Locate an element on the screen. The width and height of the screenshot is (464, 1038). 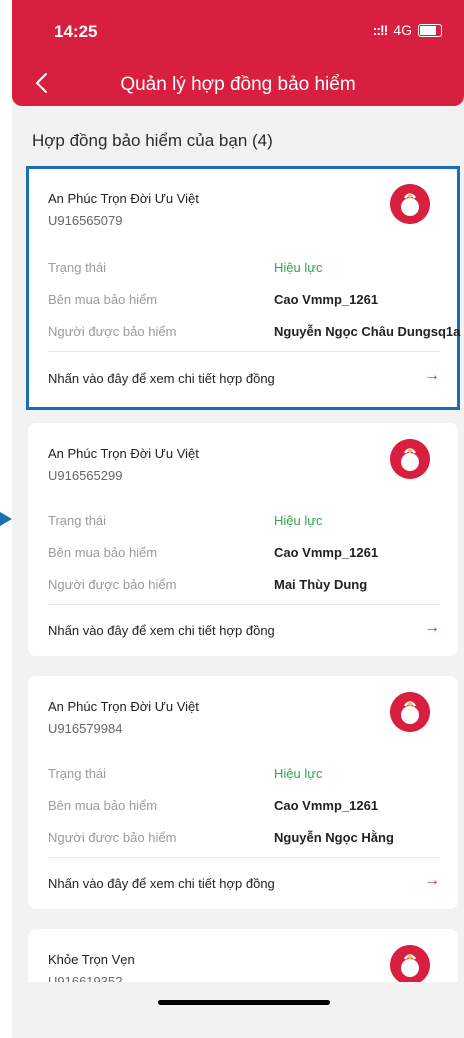
status-indicators: ::!! 4G is located at coordinates (407, 30).